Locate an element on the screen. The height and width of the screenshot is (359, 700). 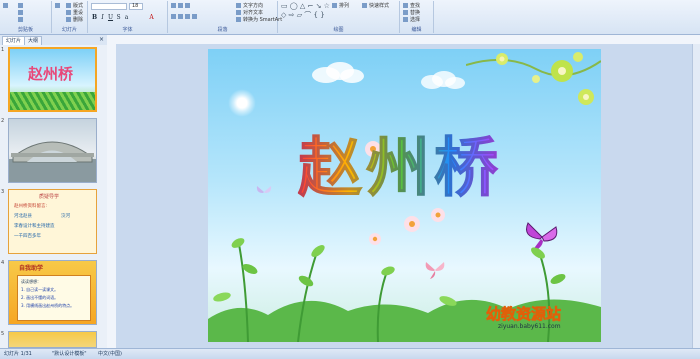
align-text-button: 对齐文本 is located at coordinates (249, 13).